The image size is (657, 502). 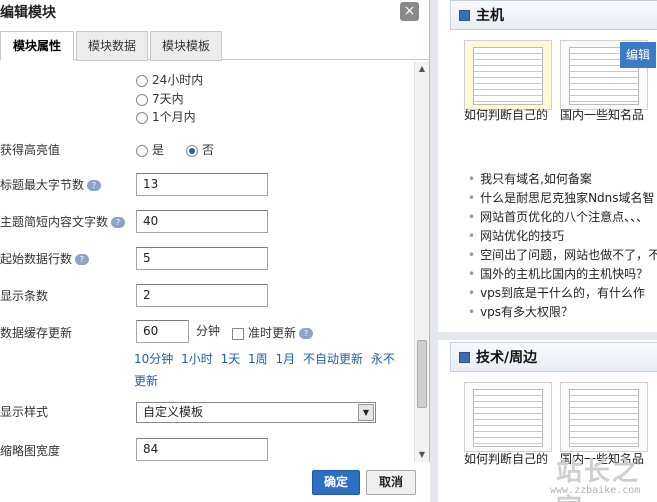 I want to click on section-title: 技术/周边, so click(x=507, y=358).